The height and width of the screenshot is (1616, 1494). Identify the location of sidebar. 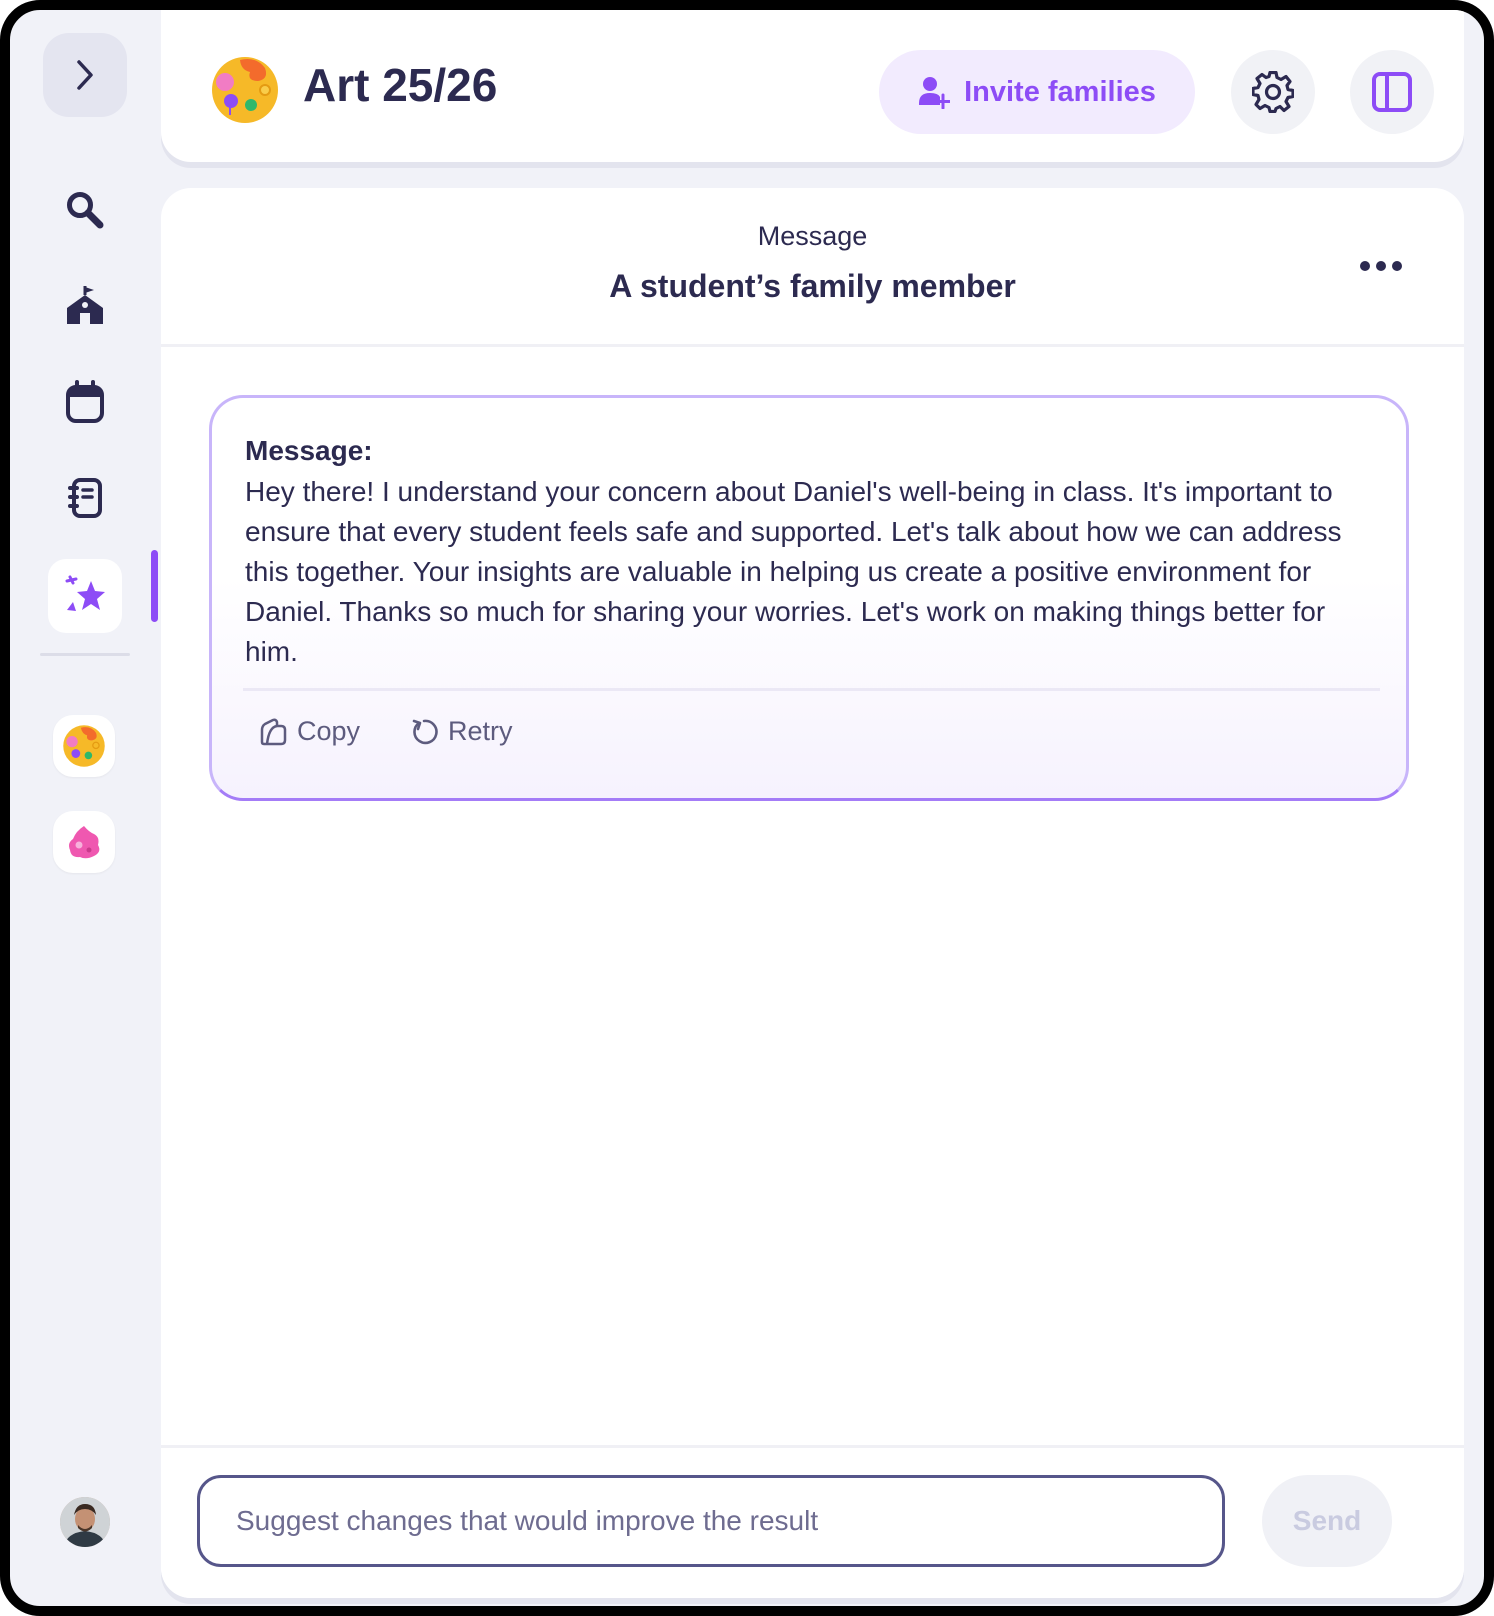
(85, 808).